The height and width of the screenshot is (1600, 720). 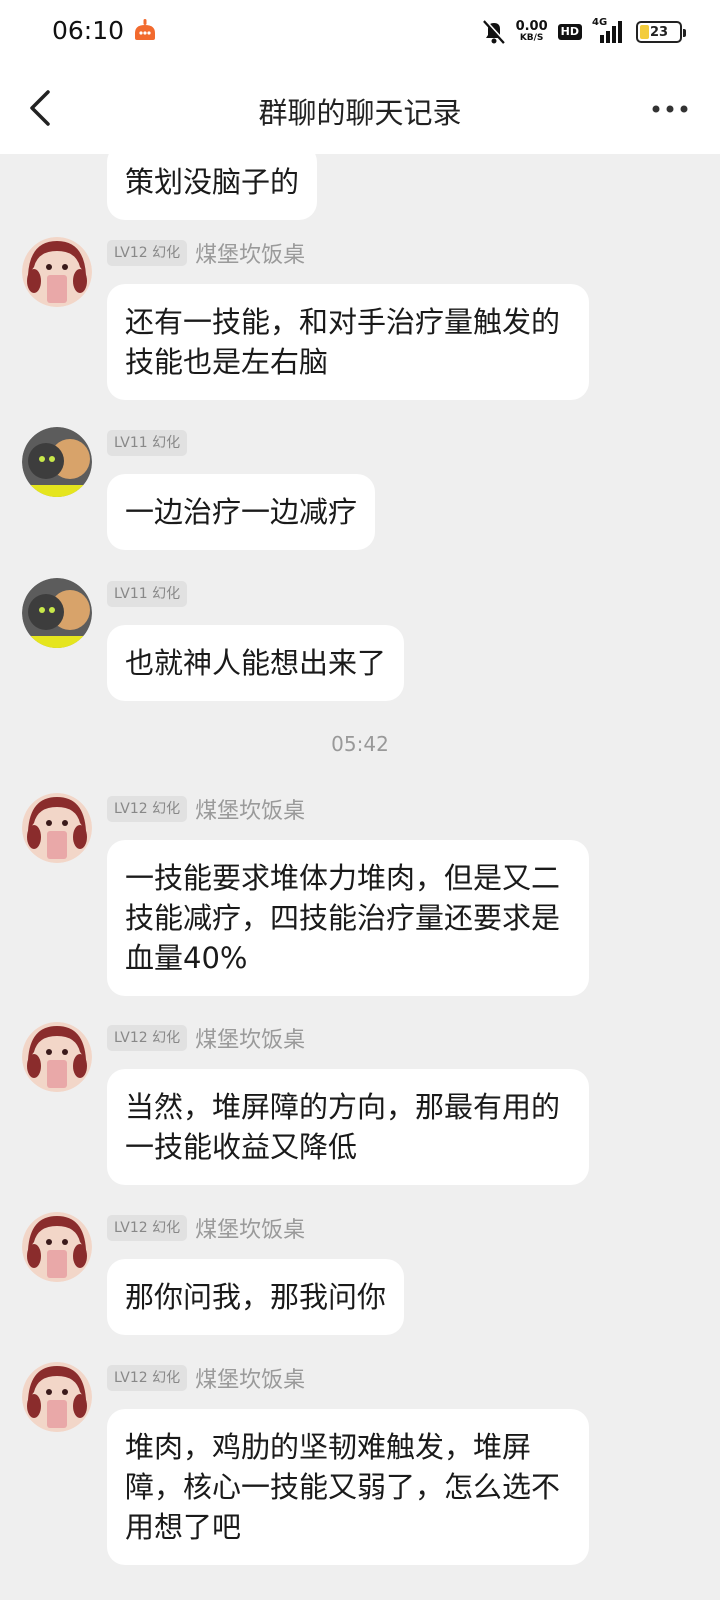 I want to click on app-notification-icon, so click(x=145, y=29).